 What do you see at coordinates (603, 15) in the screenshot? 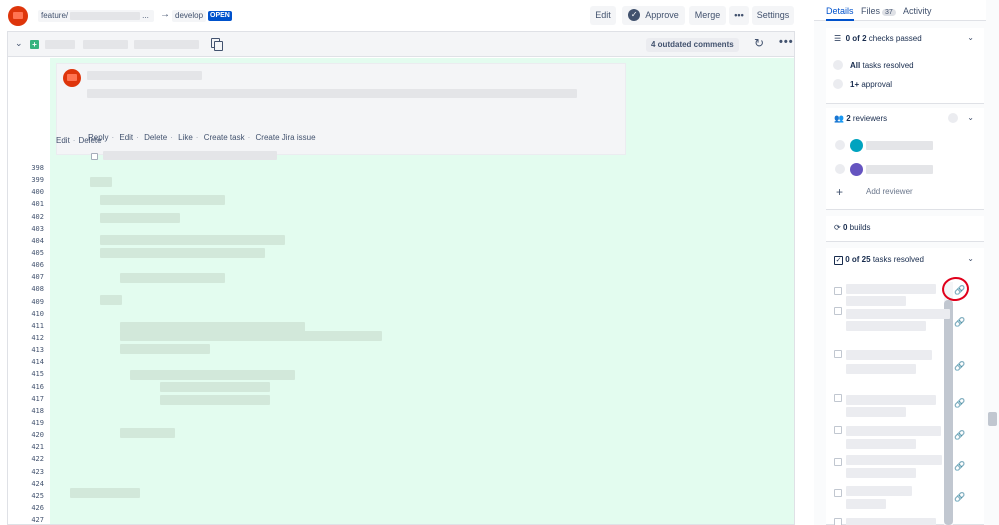
I see `edit-button: Edit` at bounding box center [603, 15].